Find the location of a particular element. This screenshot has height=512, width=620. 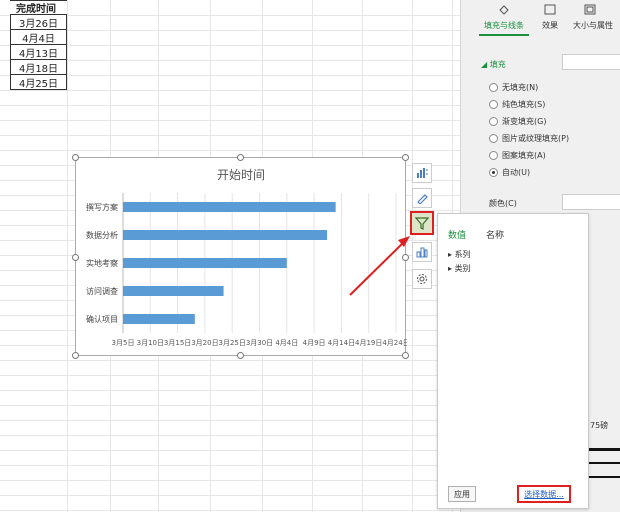

tab-names: 名称 is located at coordinates (495, 234).